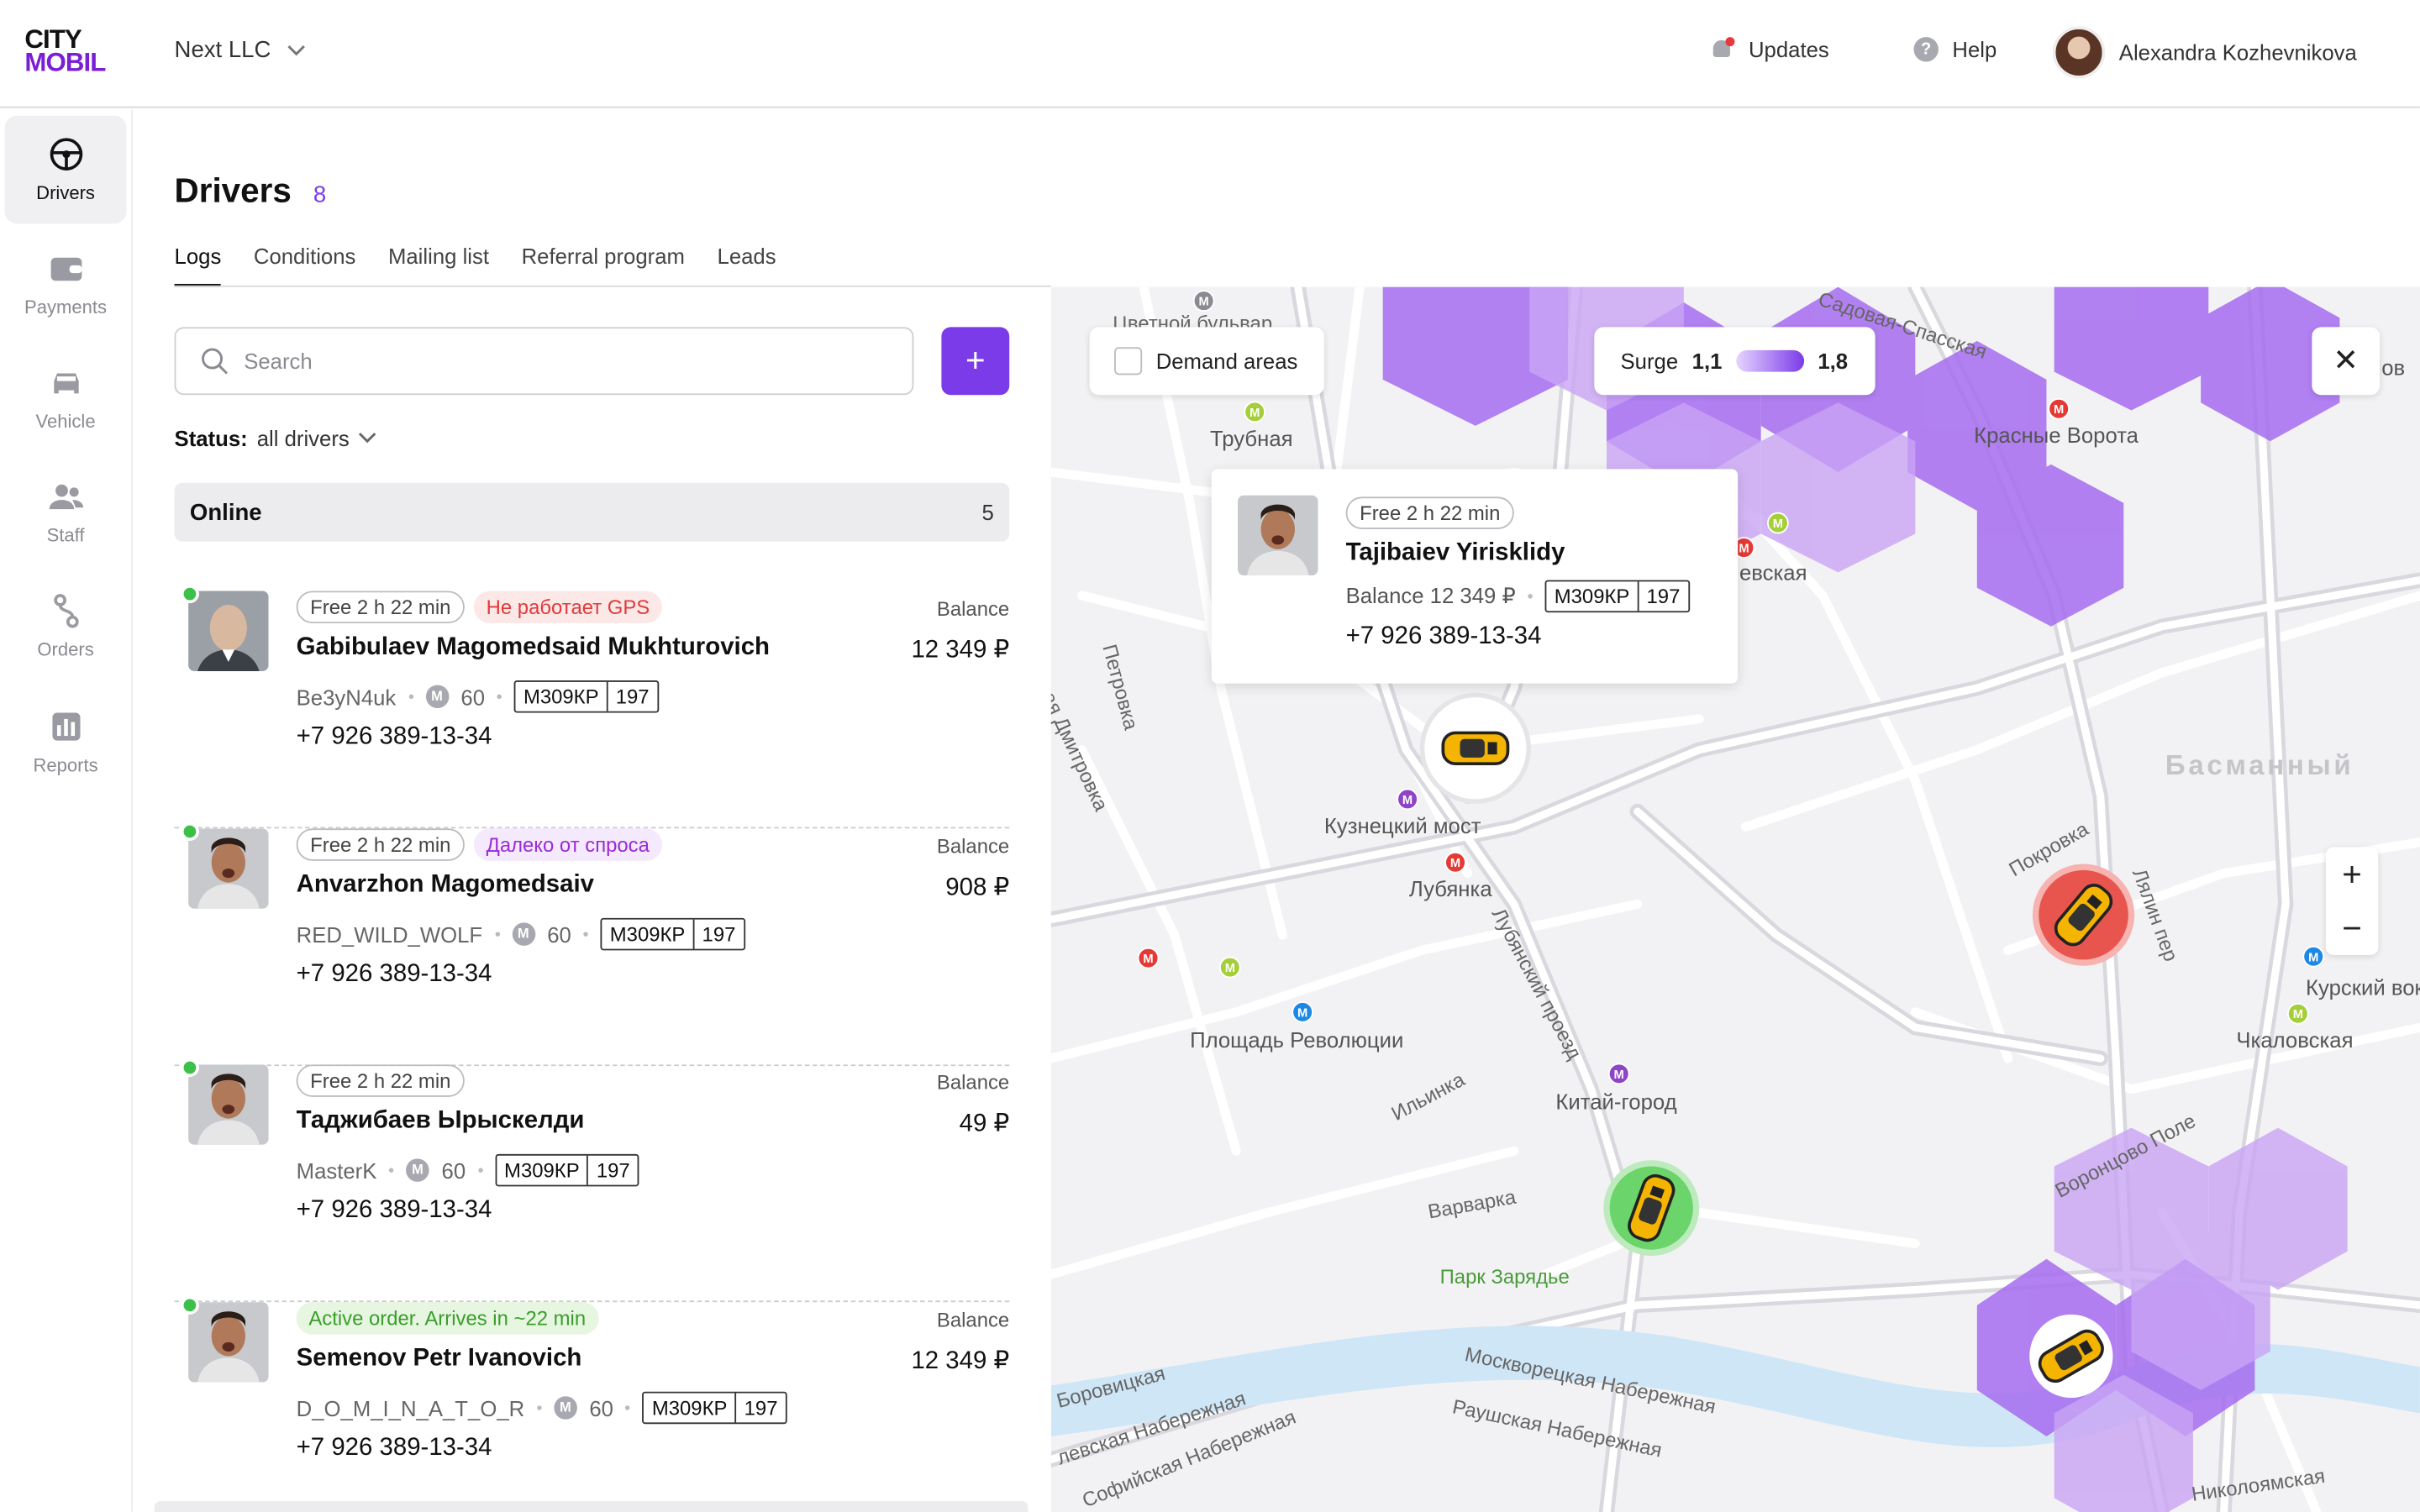 The height and width of the screenshot is (1512, 2420). What do you see at coordinates (603, 265) in the screenshot?
I see `tab-referral-program: Referral program` at bounding box center [603, 265].